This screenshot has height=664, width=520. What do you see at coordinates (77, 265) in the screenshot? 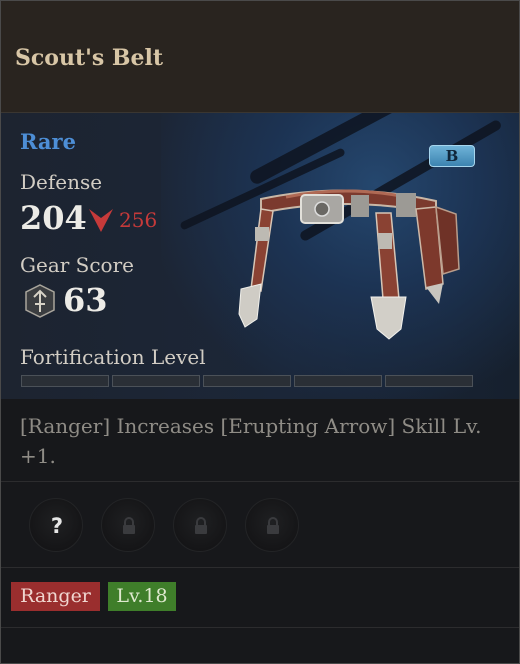
I see `gear-score-label: Gear Score` at bounding box center [77, 265].